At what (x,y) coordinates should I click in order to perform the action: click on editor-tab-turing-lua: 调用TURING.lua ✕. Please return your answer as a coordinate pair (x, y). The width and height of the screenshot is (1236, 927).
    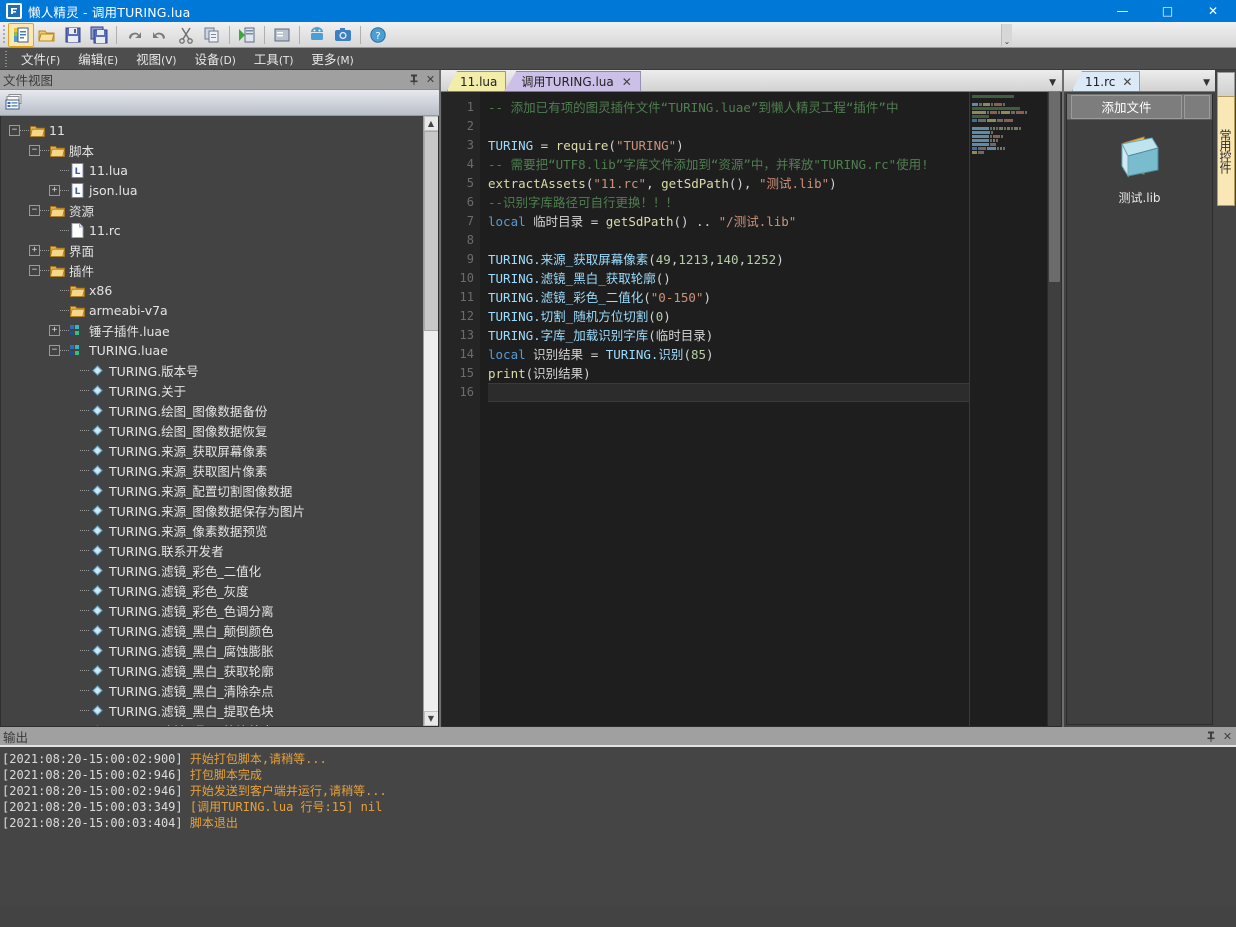
    Looking at the image, I should click on (572, 81).